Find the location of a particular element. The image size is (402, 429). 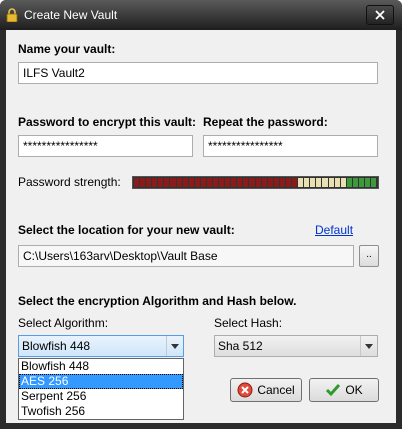

repeat-password-label: Repeat the password: is located at coordinates (265, 122).